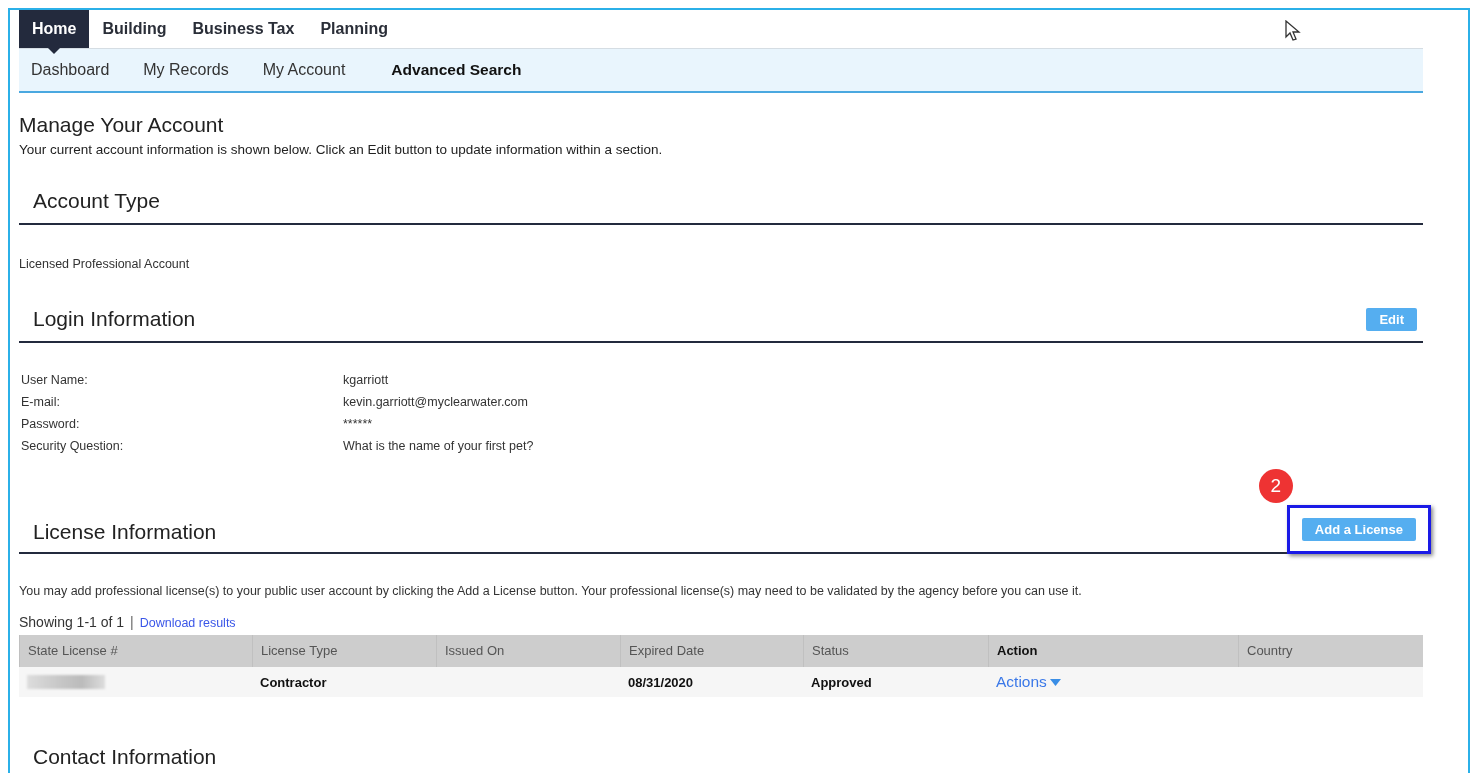 This screenshot has height=773, width=1478. Describe the element at coordinates (1293, 31) in the screenshot. I see `cursor-icon` at that location.